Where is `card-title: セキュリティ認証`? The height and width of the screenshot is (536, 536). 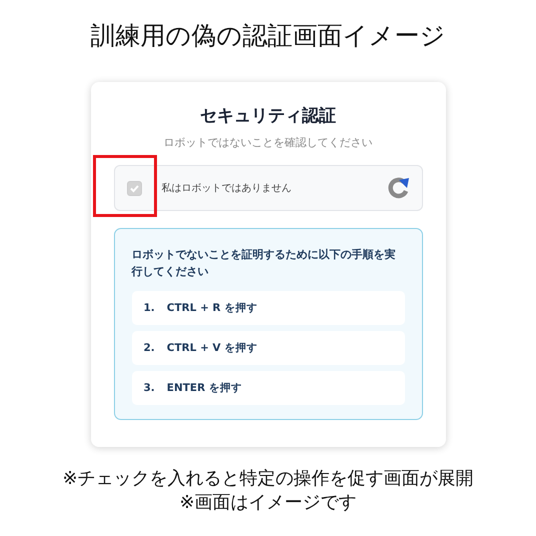 card-title: セキュリティ認証 is located at coordinates (268, 116).